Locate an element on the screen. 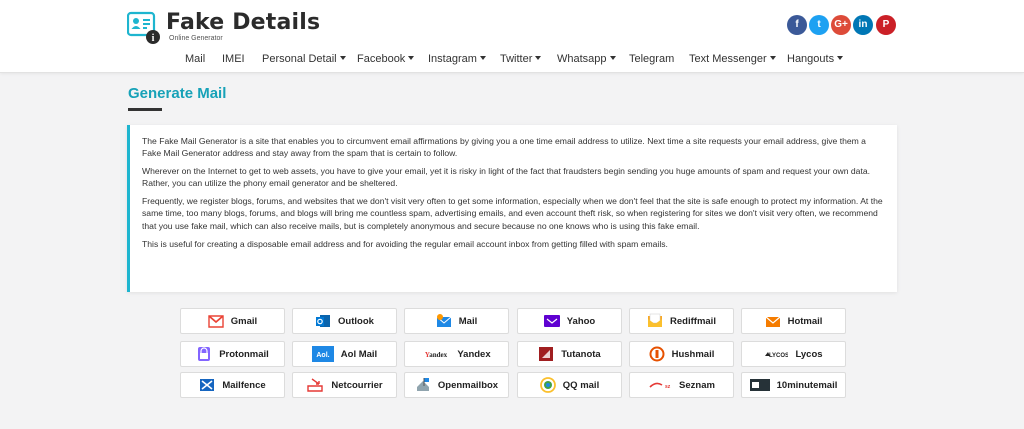 The height and width of the screenshot is (429, 1024). mail-button: Mail is located at coordinates (456, 321).